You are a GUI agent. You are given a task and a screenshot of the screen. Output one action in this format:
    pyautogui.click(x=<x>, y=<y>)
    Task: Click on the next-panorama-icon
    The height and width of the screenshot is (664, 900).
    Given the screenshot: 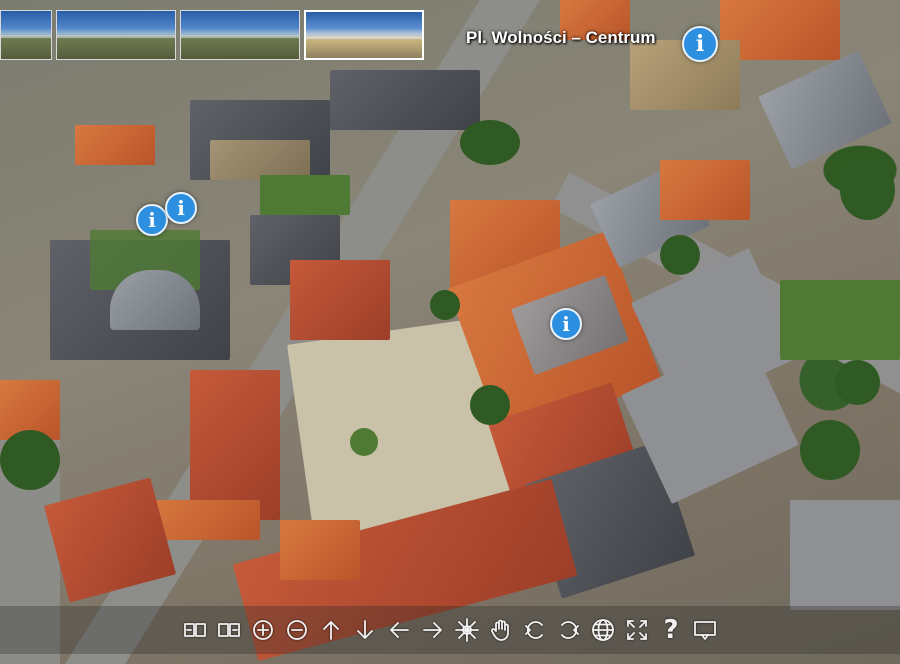 What is the action you would take?
    pyautogui.click(x=229, y=630)
    